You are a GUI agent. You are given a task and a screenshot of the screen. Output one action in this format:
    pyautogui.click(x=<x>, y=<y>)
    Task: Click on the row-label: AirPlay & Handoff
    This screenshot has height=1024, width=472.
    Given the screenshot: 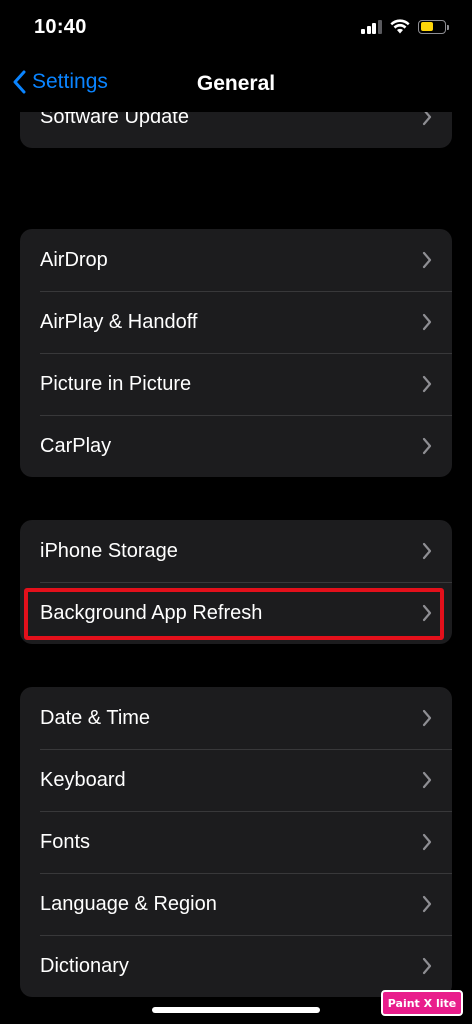 What is the action you would take?
    pyautogui.click(x=119, y=321)
    